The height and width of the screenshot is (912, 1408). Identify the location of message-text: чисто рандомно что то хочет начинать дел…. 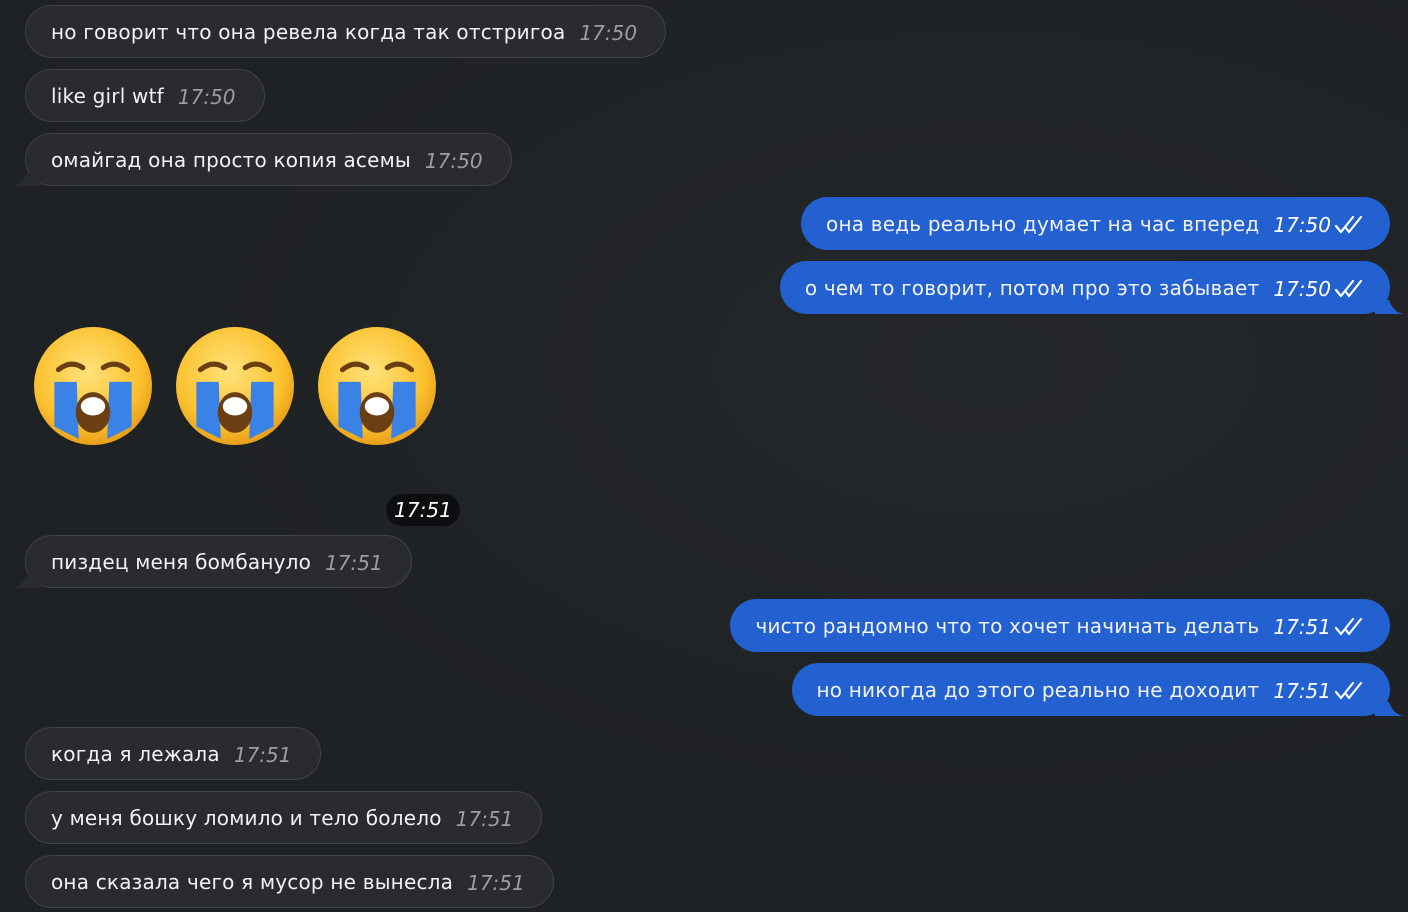
(1007, 625).